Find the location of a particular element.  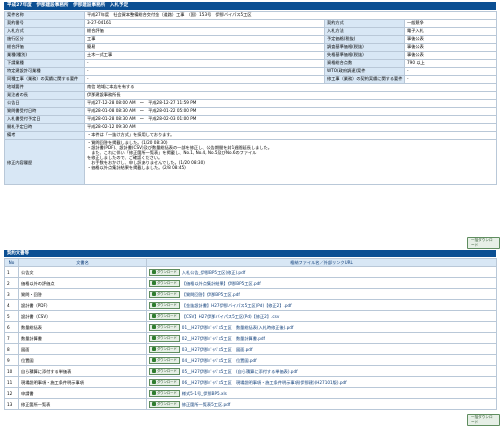

info-value: 工事 is located at coordinates (204, 39).